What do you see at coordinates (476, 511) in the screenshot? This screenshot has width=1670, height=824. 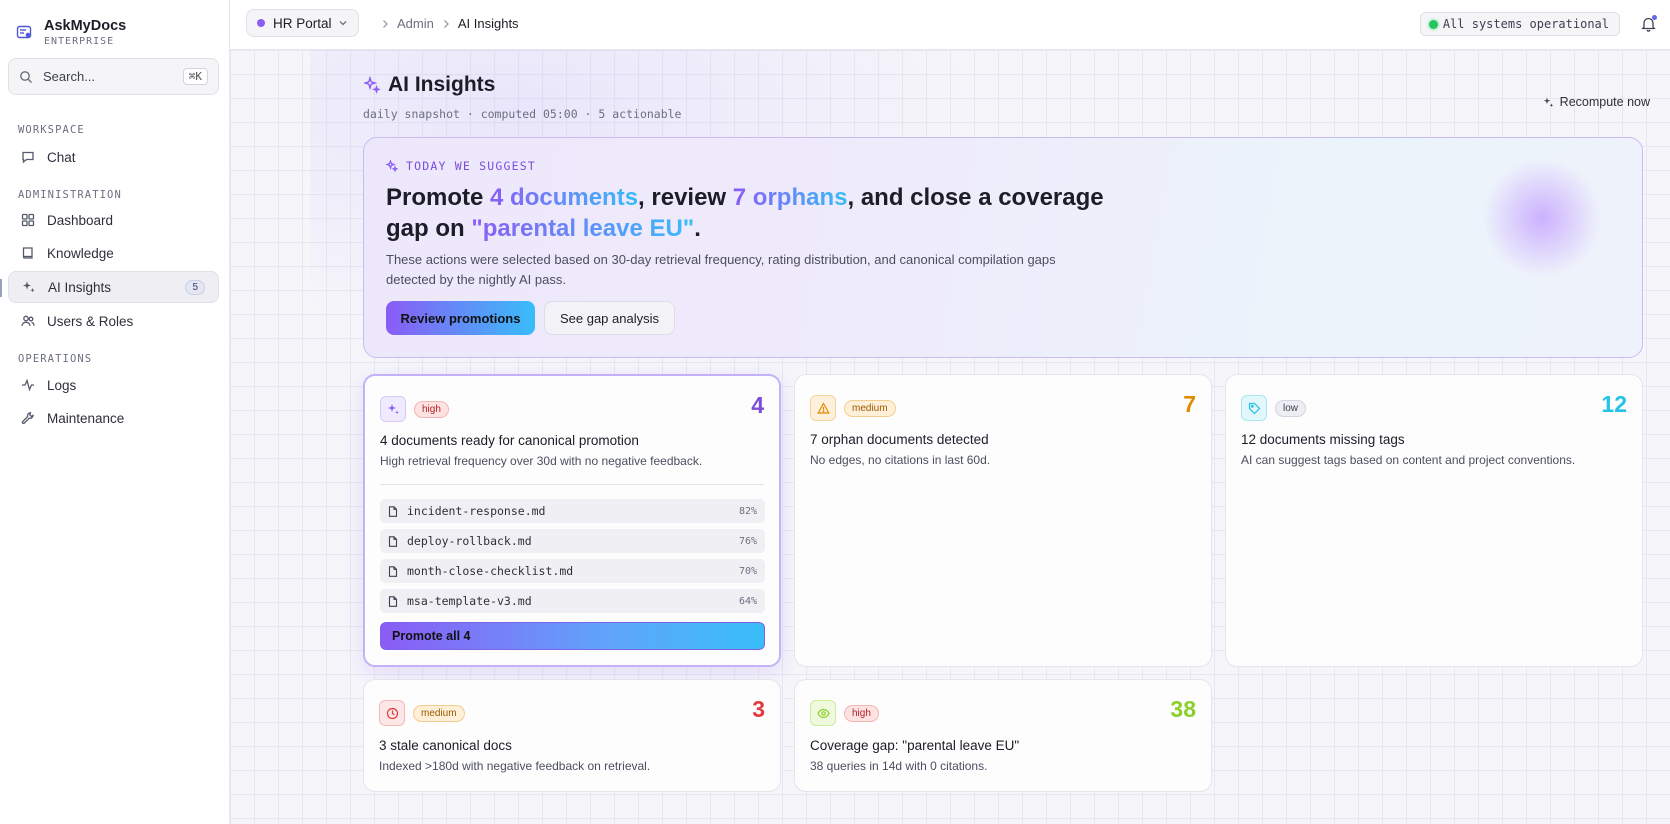 I see `doc-name: incident-response.md` at bounding box center [476, 511].